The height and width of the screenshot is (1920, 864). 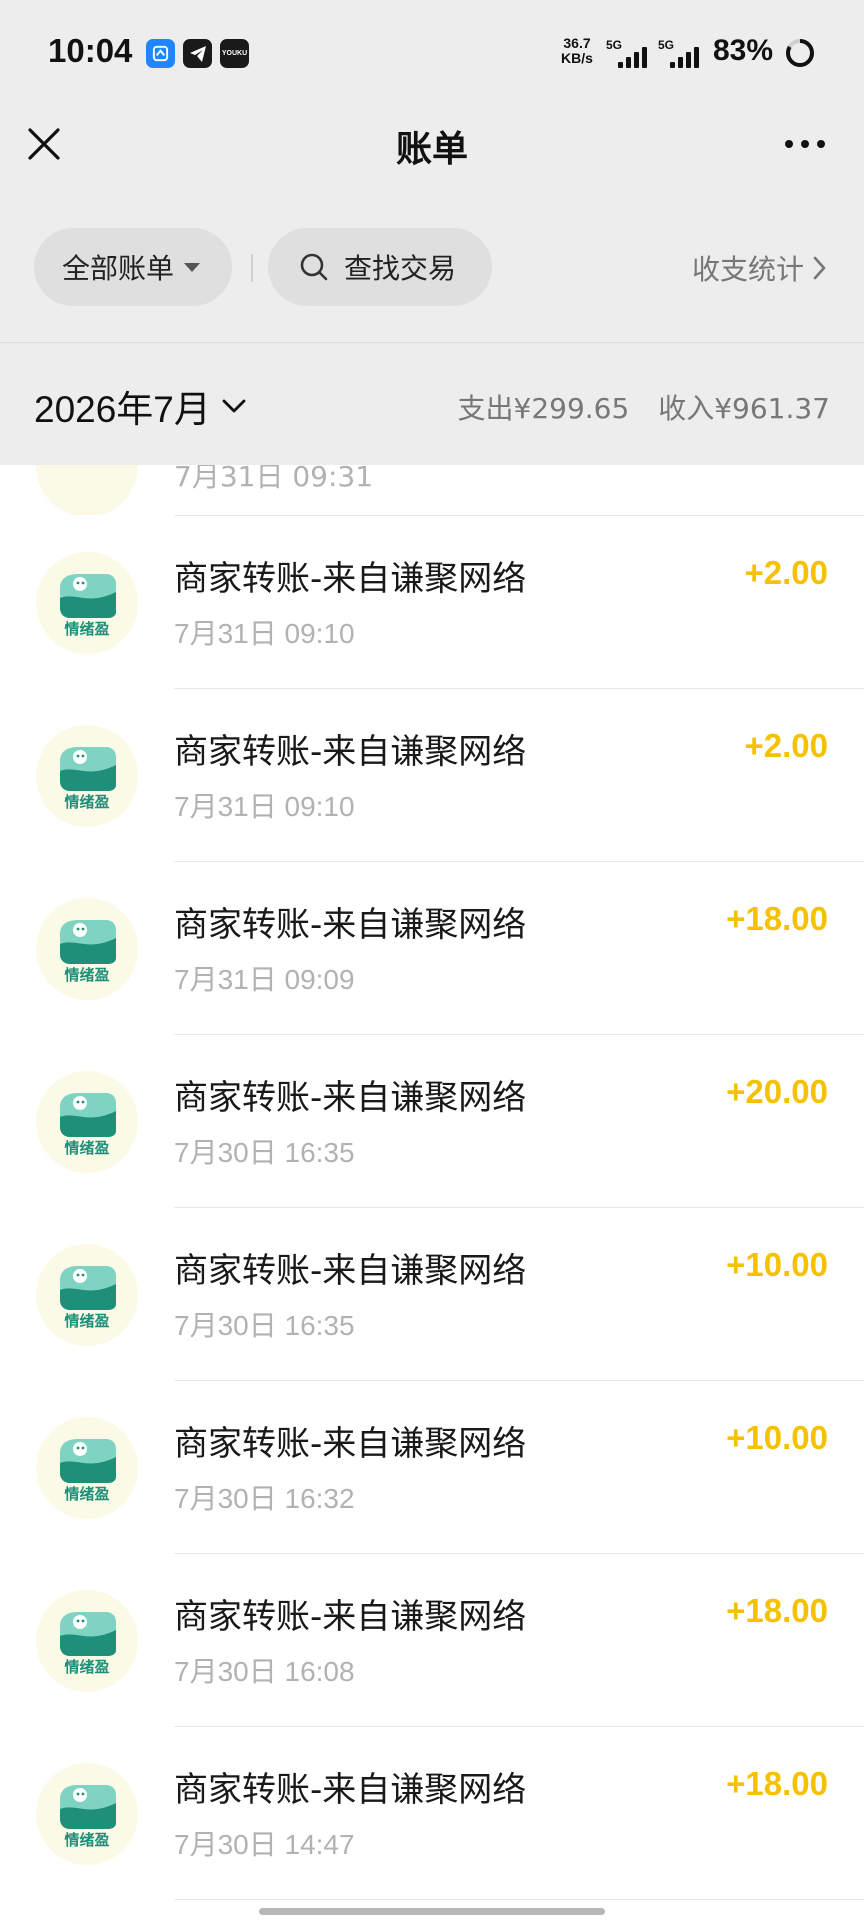 What do you see at coordinates (314, 267) in the screenshot?
I see `search-icon` at bounding box center [314, 267].